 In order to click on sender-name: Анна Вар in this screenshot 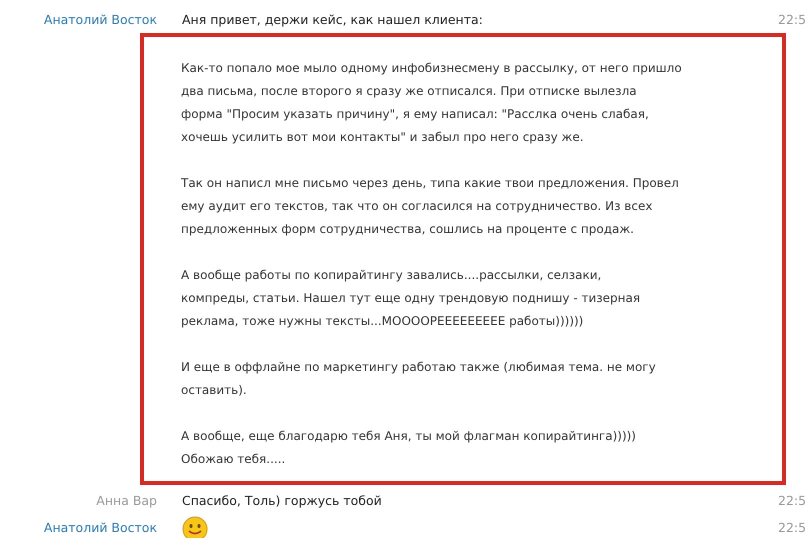, I will do `click(126, 500)`.